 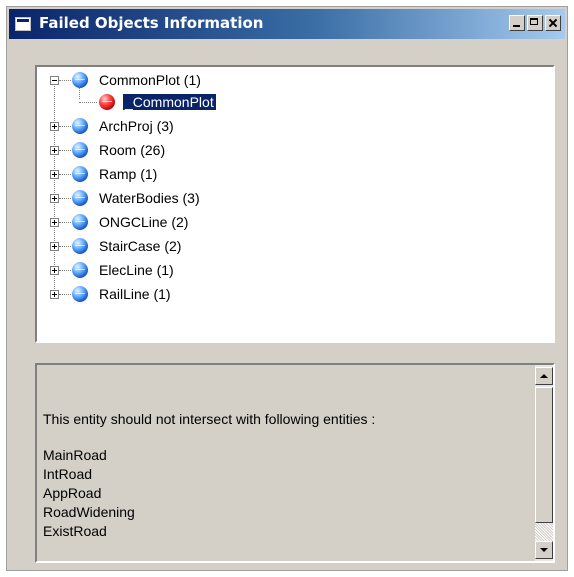 What do you see at coordinates (89, 512) in the screenshot?
I see `entity-item: RoadWidening` at bounding box center [89, 512].